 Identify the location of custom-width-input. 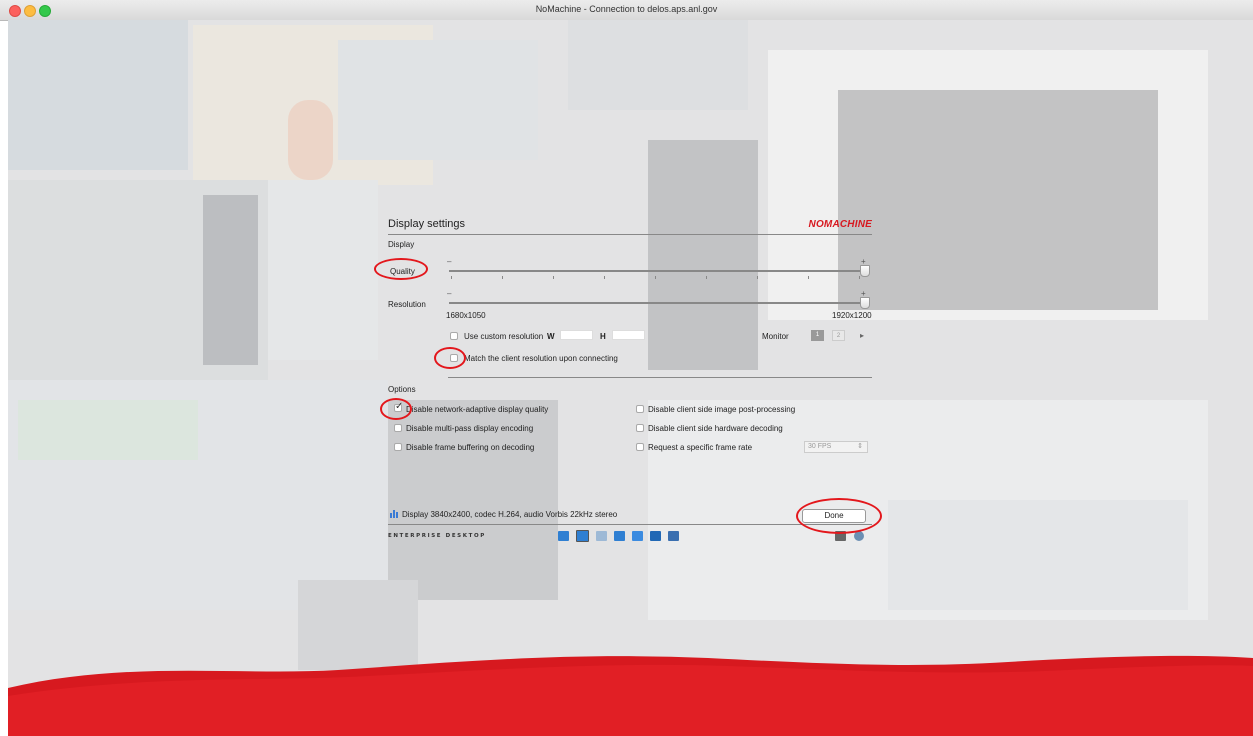
(576, 335).